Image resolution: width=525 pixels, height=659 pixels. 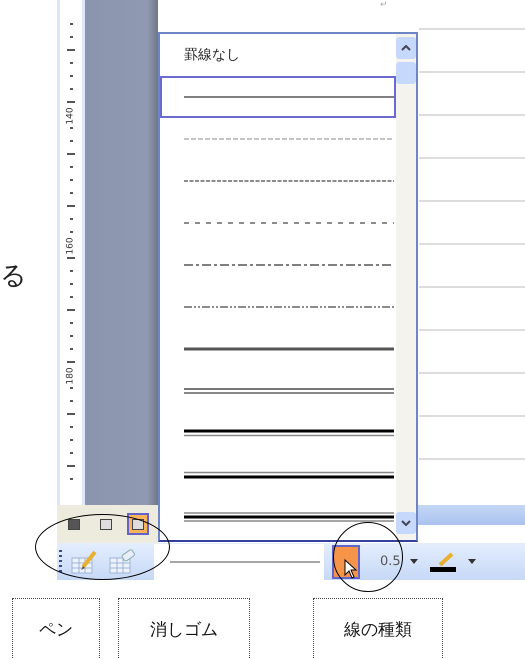 What do you see at coordinates (278, 55) in the screenshot?
I see `line-style-option: 罫線なし` at bounding box center [278, 55].